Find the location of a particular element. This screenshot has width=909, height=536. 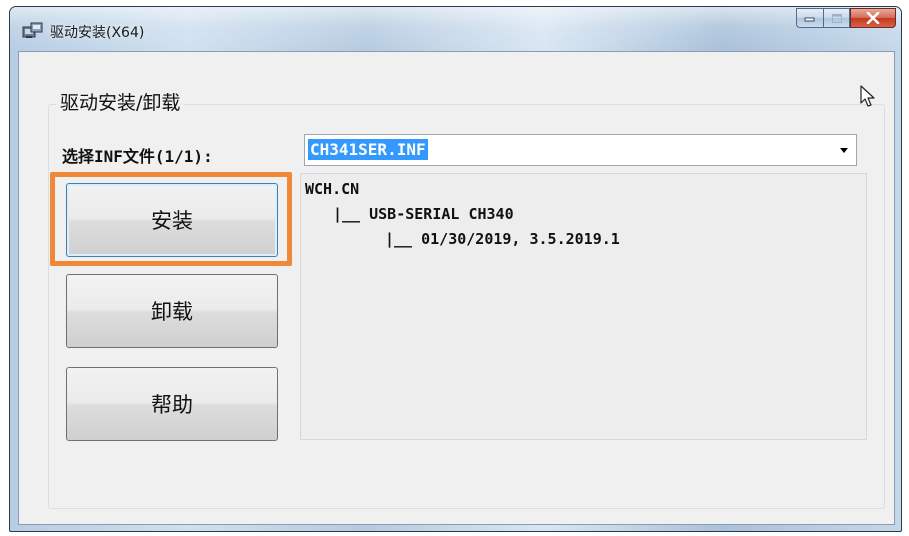

window-controls is located at coordinates (846, 18).